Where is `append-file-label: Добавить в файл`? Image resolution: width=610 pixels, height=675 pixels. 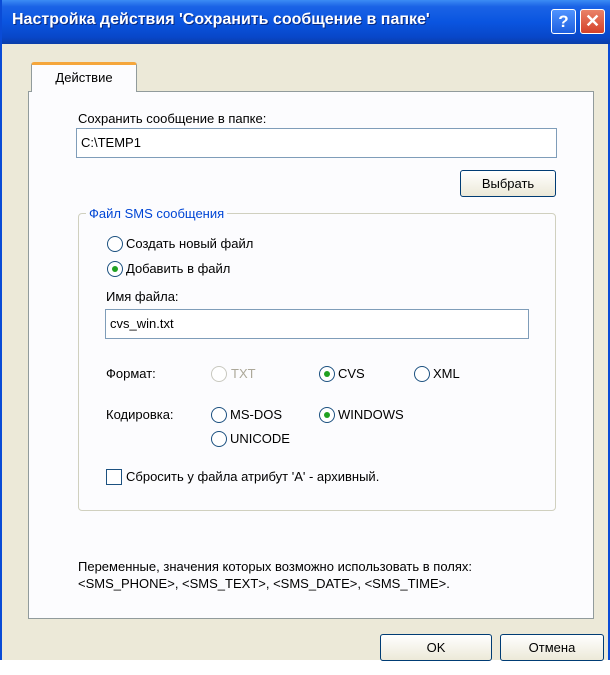 append-file-label: Добавить в файл is located at coordinates (178, 268).